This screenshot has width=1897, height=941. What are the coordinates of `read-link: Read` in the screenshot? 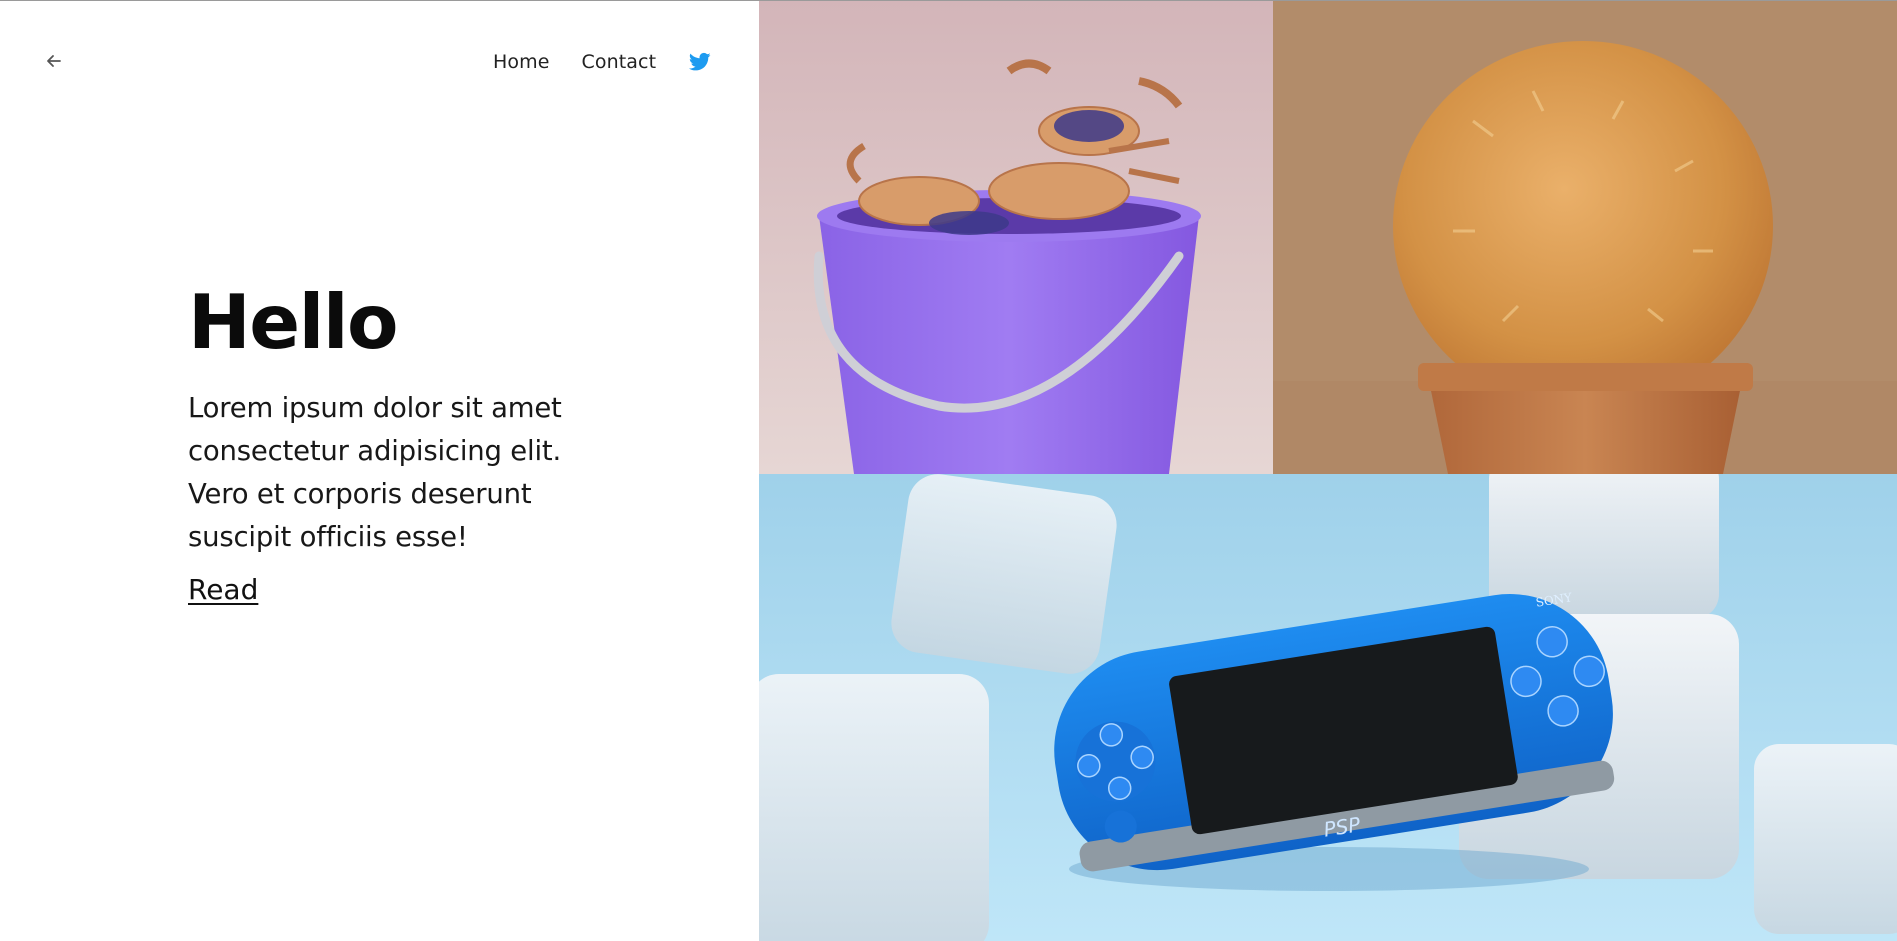 It's located at (223, 589).